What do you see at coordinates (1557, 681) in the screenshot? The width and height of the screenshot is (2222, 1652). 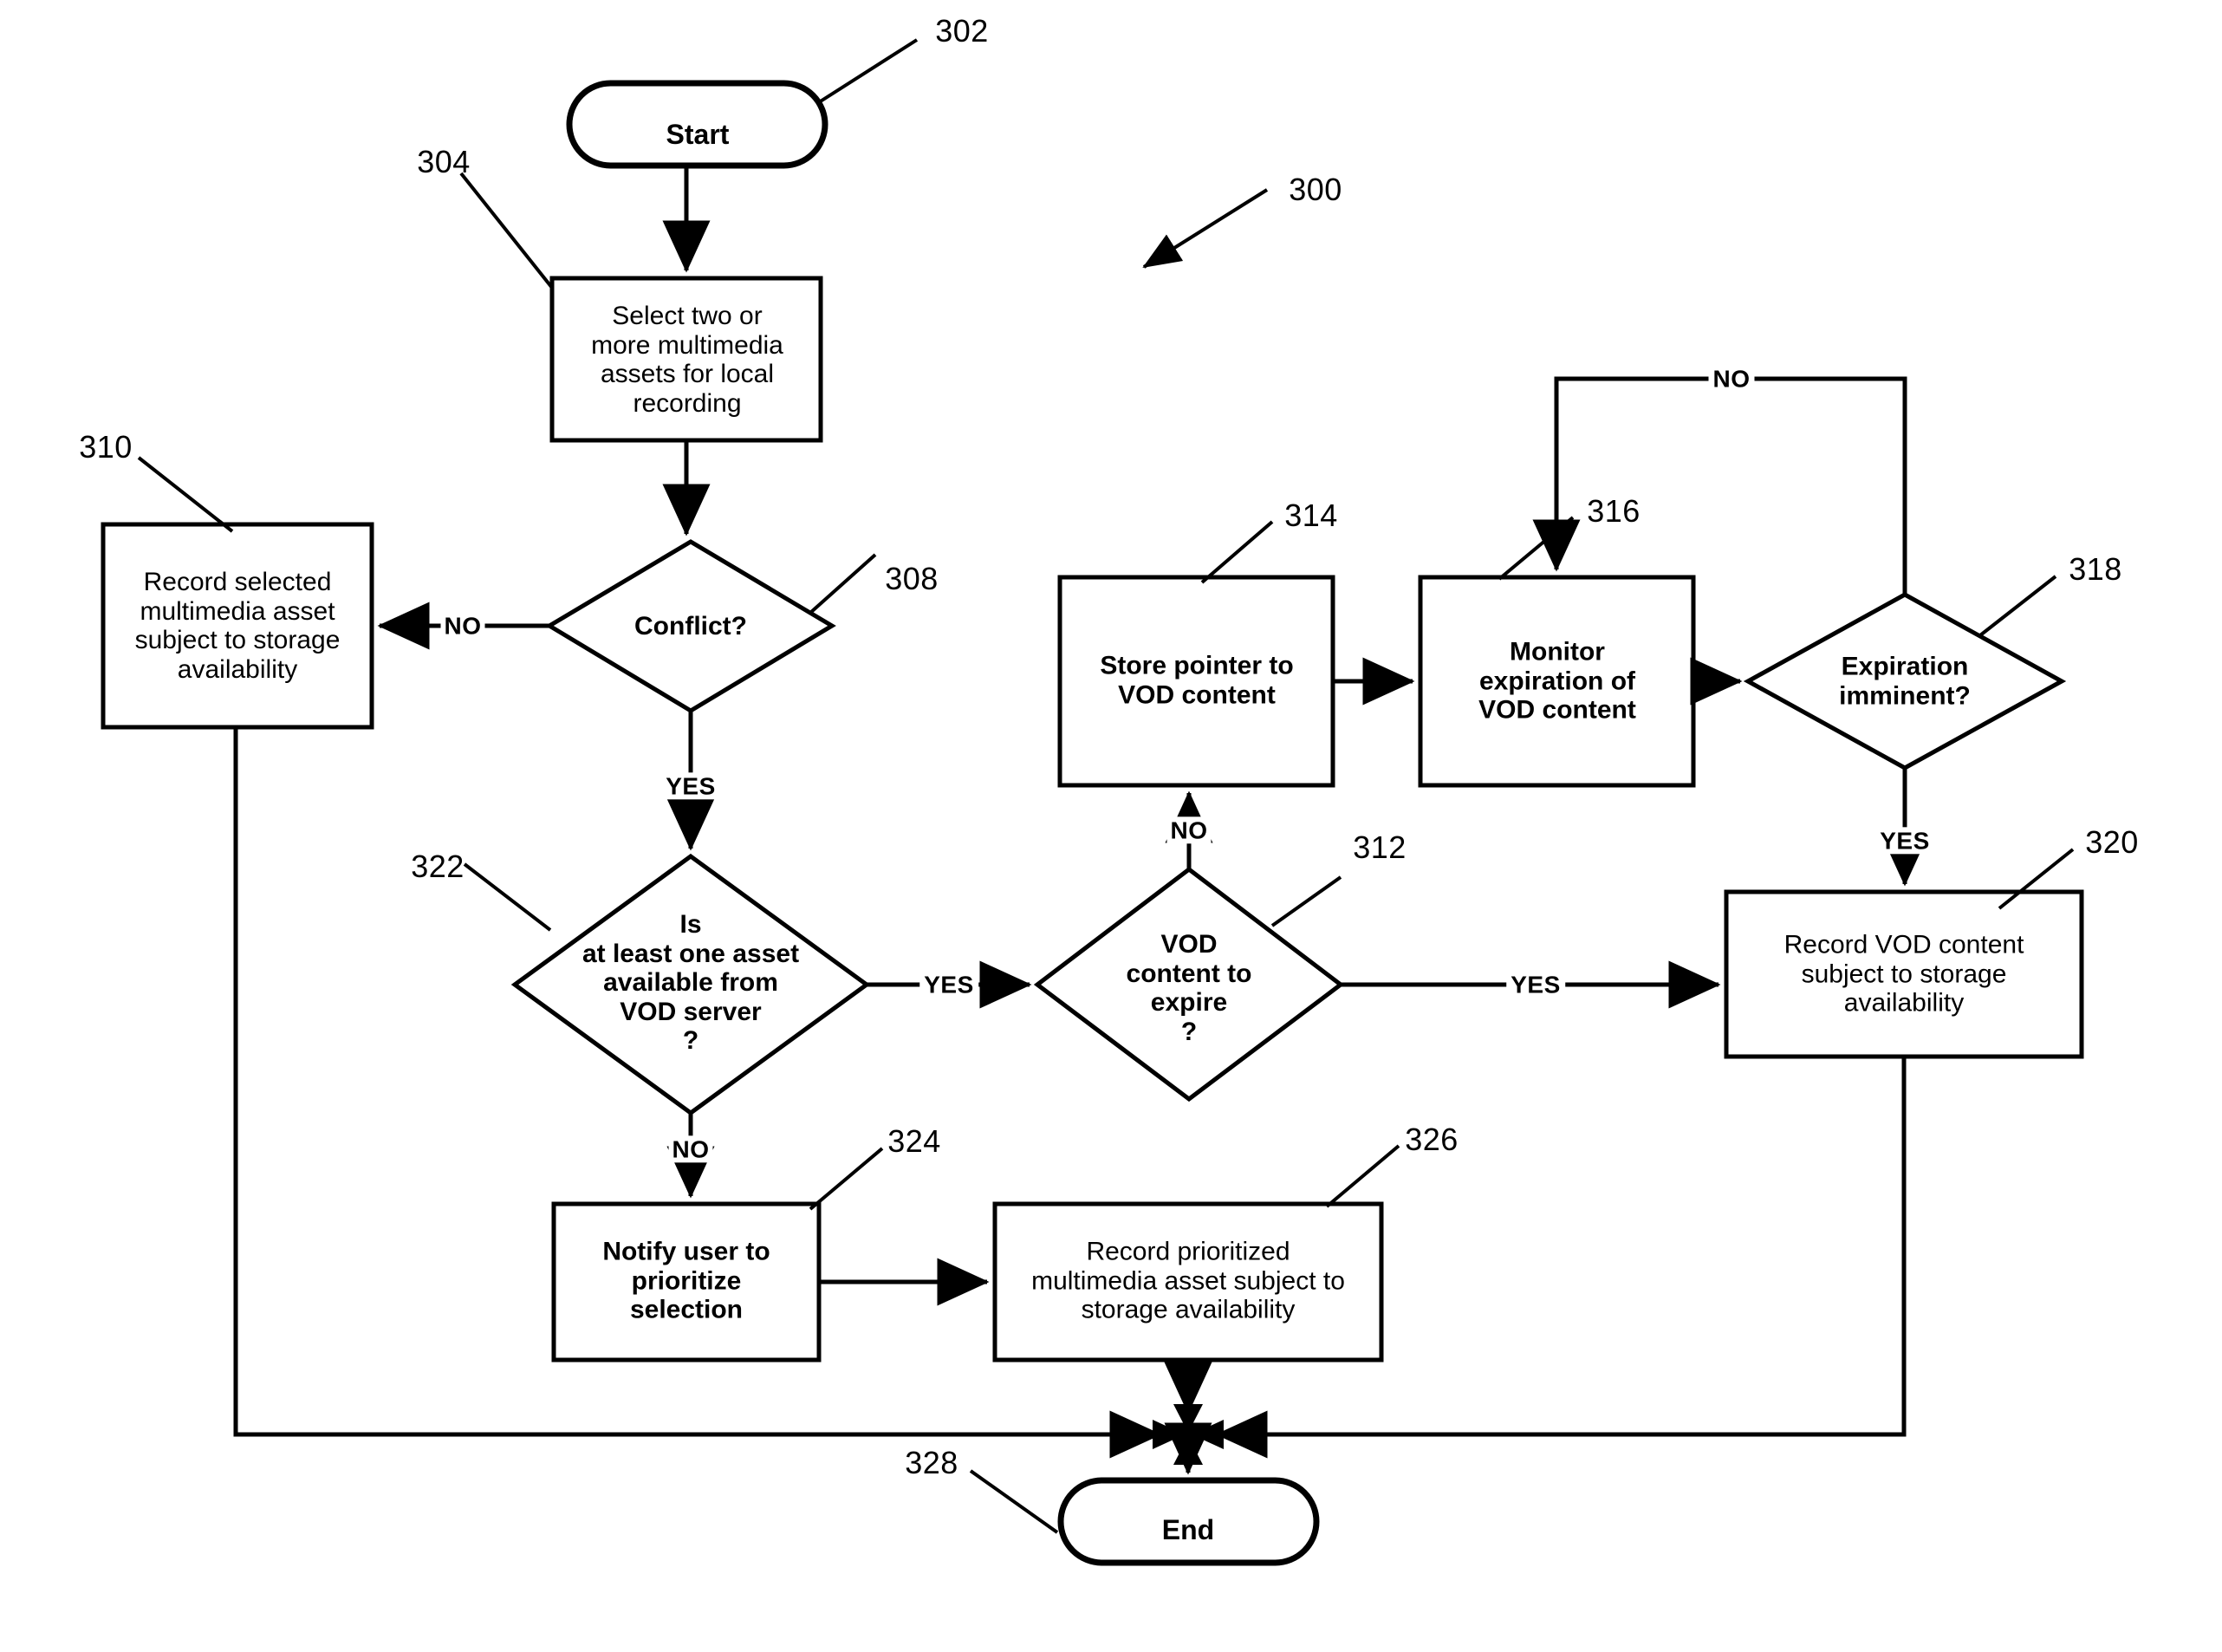 I see `monitor-expiration-box` at bounding box center [1557, 681].